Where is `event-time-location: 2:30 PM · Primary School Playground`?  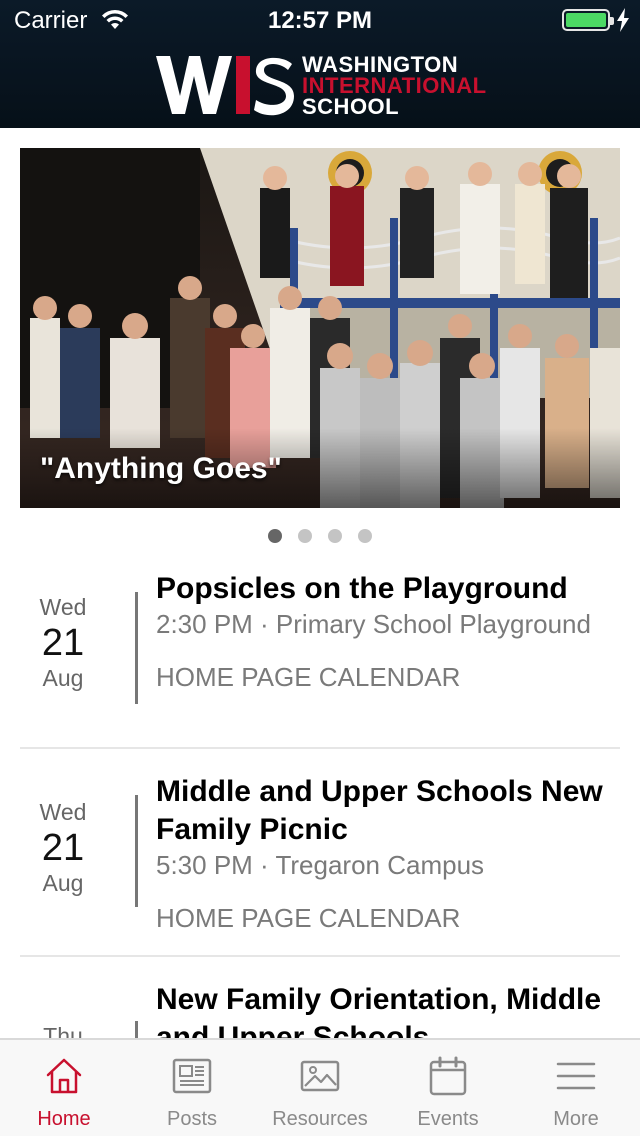
event-time-location: 2:30 PM · Primary School Playground is located at coordinates (373, 624).